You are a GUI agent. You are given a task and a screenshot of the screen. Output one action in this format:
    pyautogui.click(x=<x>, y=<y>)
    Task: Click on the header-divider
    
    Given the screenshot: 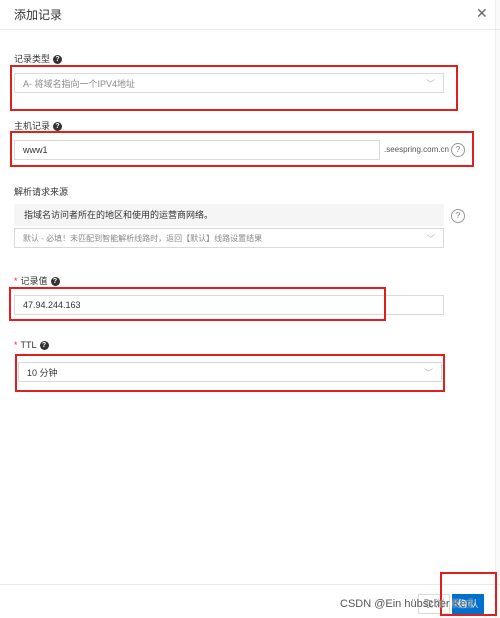 What is the action you would take?
    pyautogui.click(x=250, y=29)
    